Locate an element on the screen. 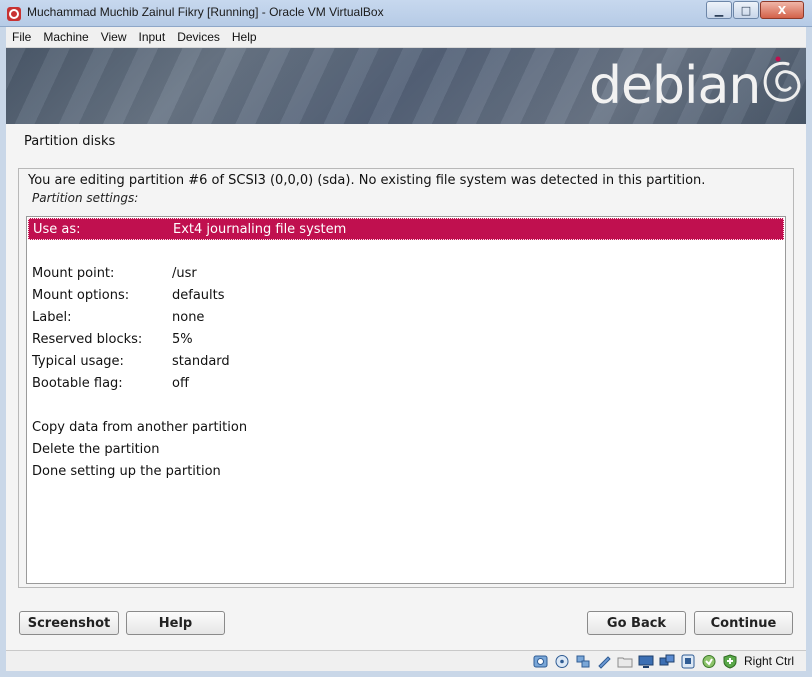 The width and height of the screenshot is (812, 677). host-key-label: Right Ctrl is located at coordinates (768, 661).